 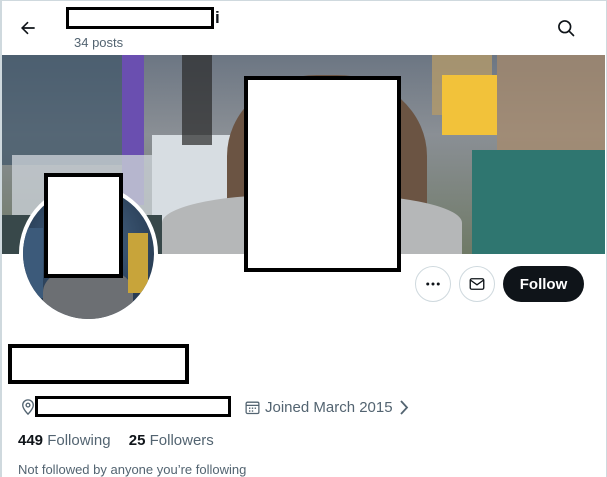 I want to click on followers-label: Followers, so click(x=181, y=440).